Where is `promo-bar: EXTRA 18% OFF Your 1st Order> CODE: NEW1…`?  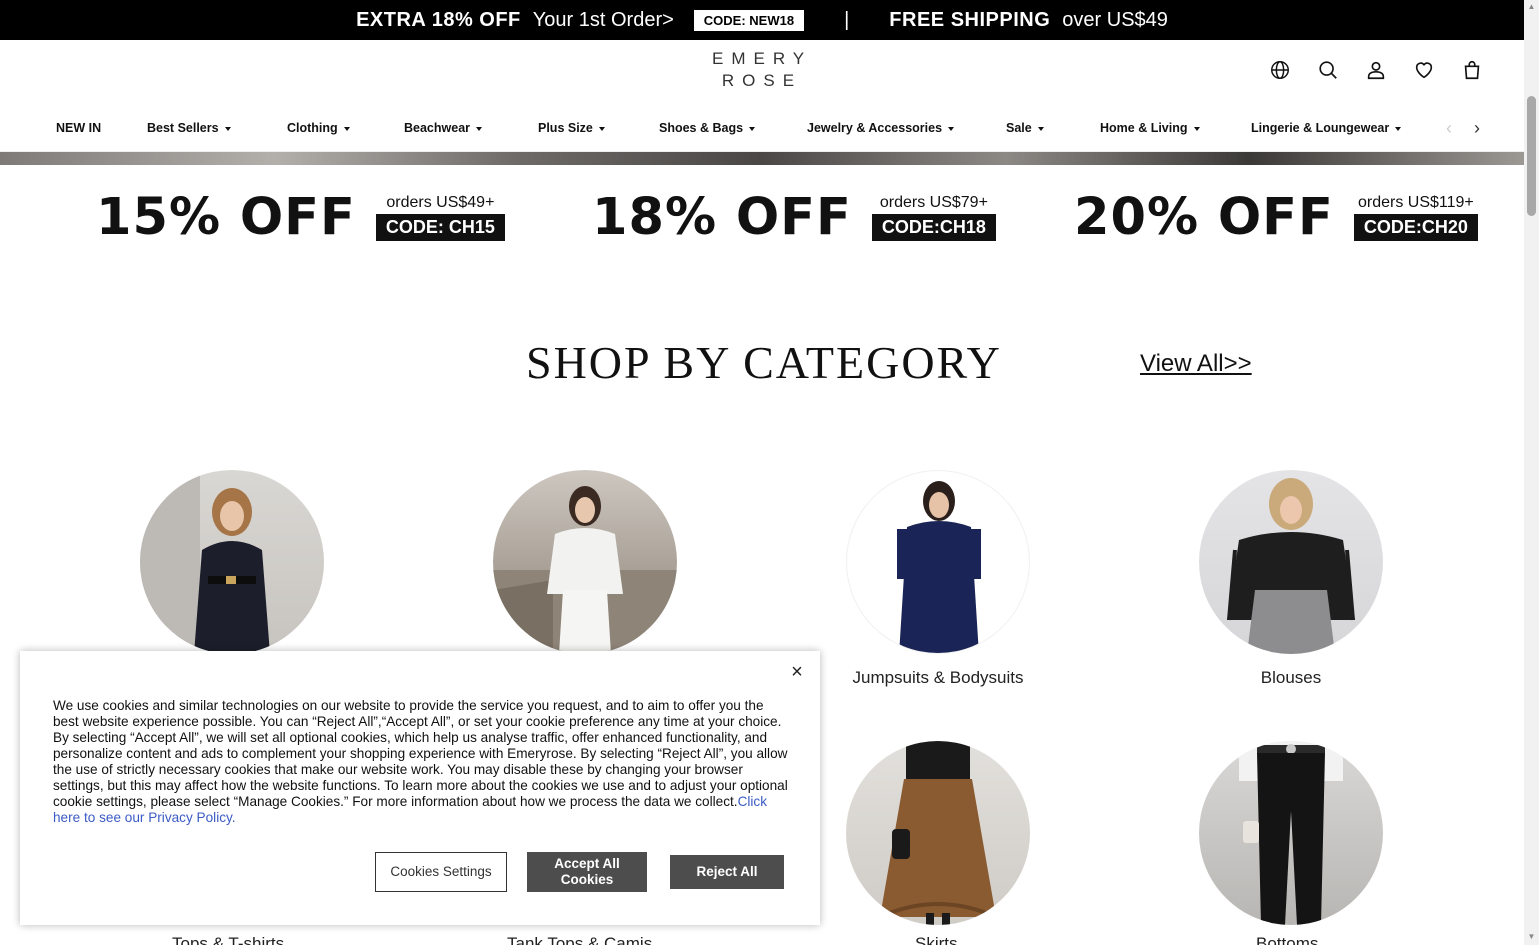
promo-bar: EXTRA 18% OFF Your 1st Order> CODE: NEW1… is located at coordinates (762, 20).